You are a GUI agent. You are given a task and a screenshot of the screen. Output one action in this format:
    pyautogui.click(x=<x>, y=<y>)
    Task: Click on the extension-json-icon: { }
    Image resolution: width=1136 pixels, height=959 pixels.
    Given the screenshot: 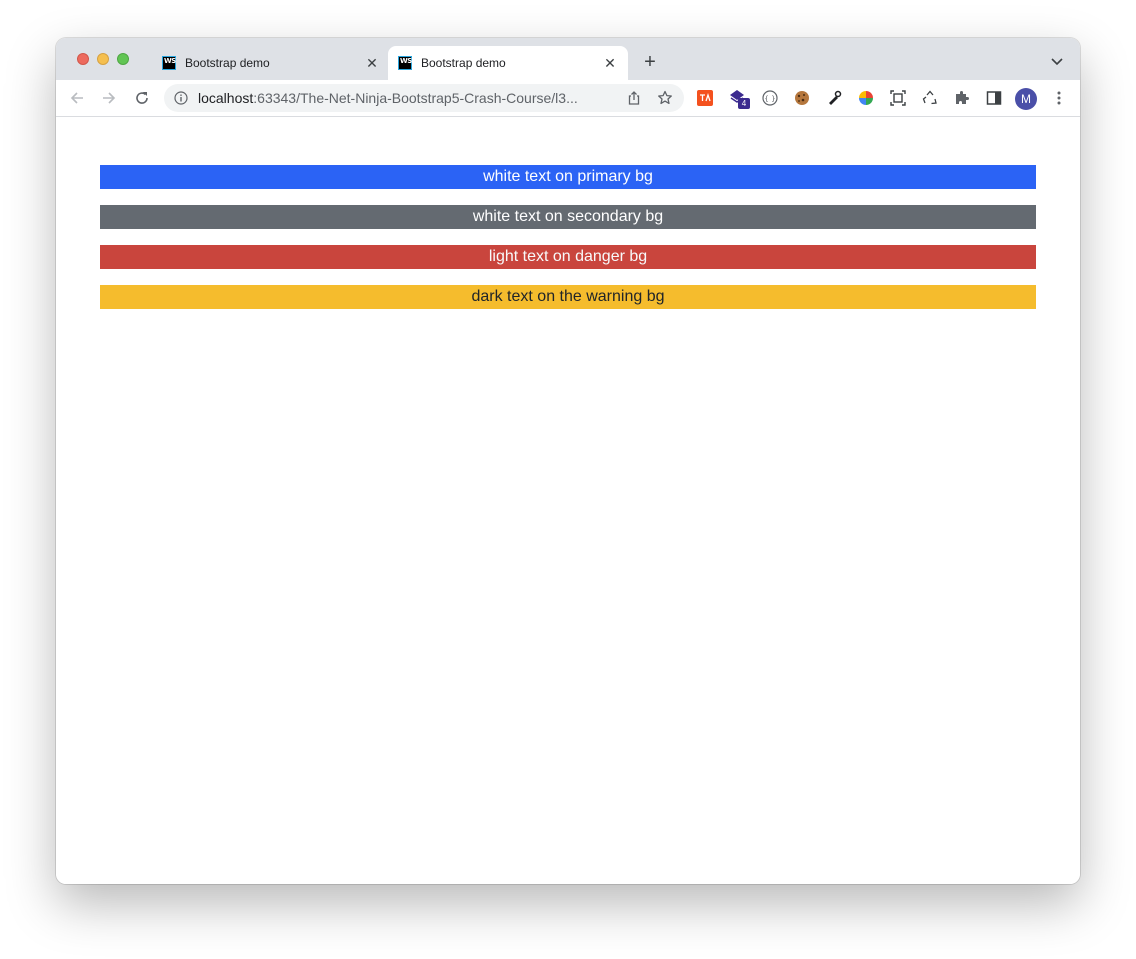 What is the action you would take?
    pyautogui.click(x=770, y=98)
    